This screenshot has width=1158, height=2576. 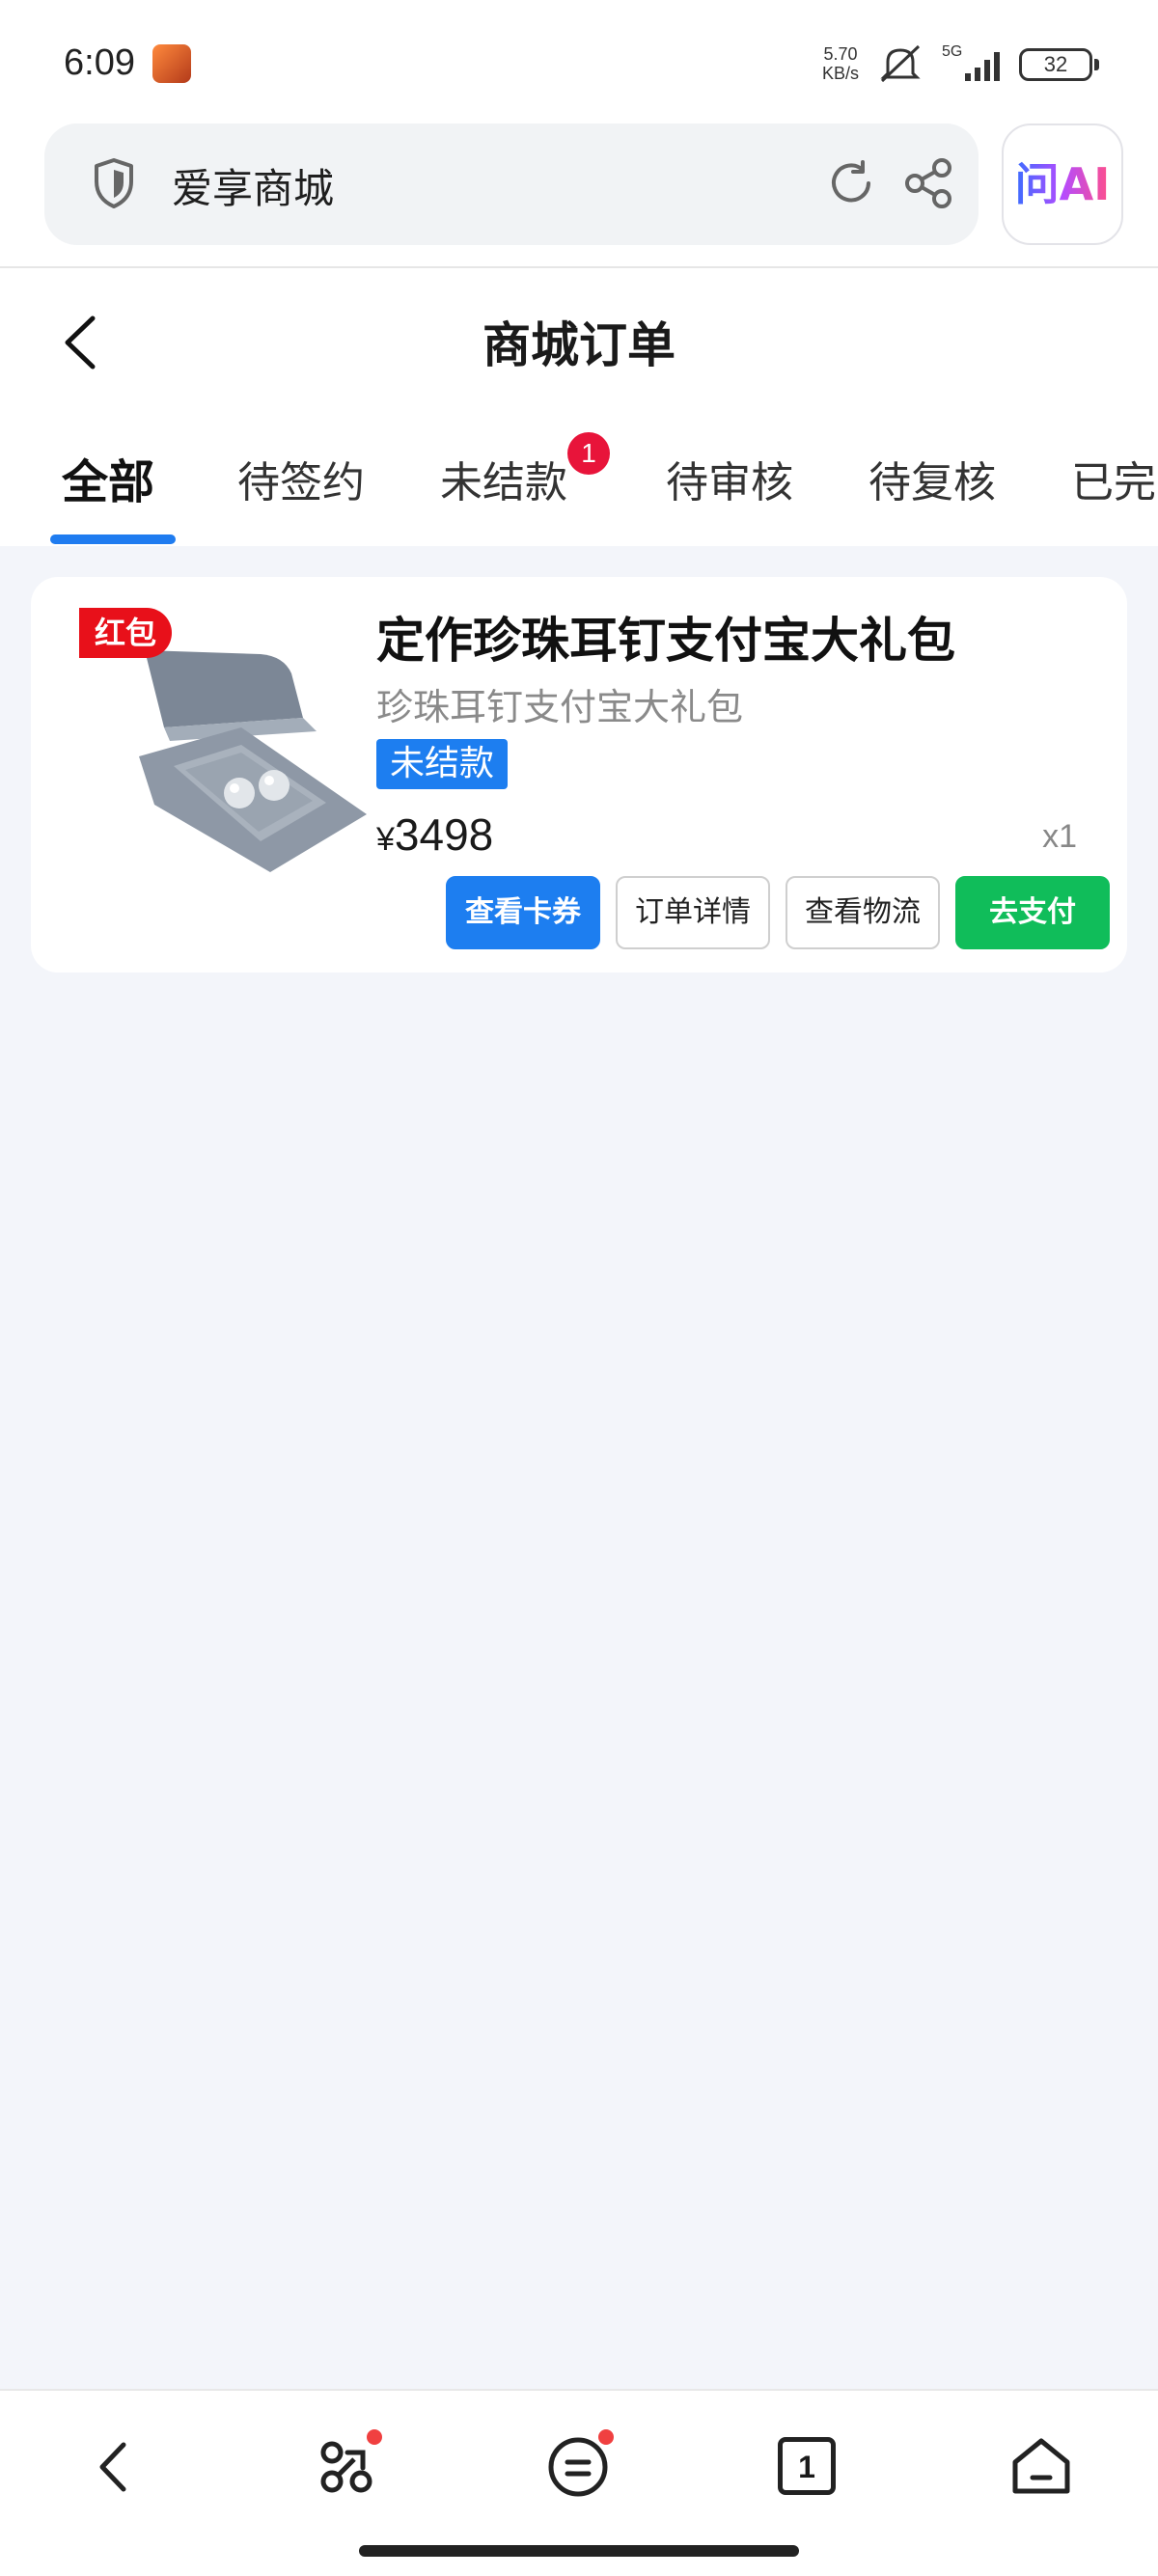 I want to click on share-icon, so click(x=928, y=183).